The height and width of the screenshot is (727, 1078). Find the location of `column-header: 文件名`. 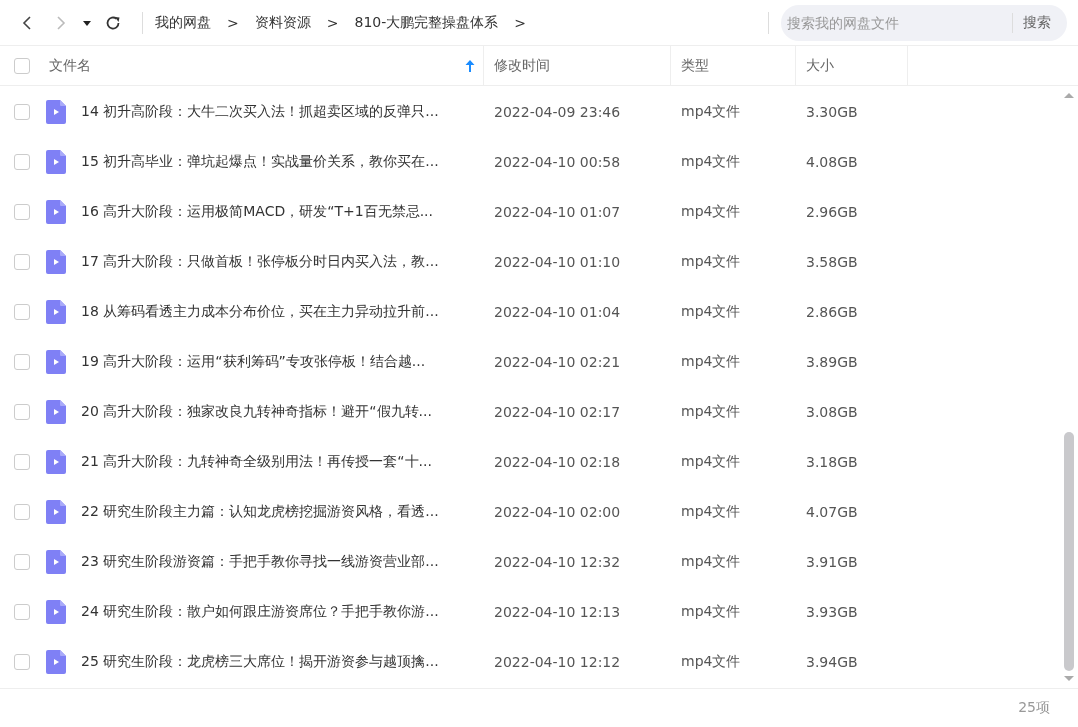

column-header: 文件名 is located at coordinates (264, 65).